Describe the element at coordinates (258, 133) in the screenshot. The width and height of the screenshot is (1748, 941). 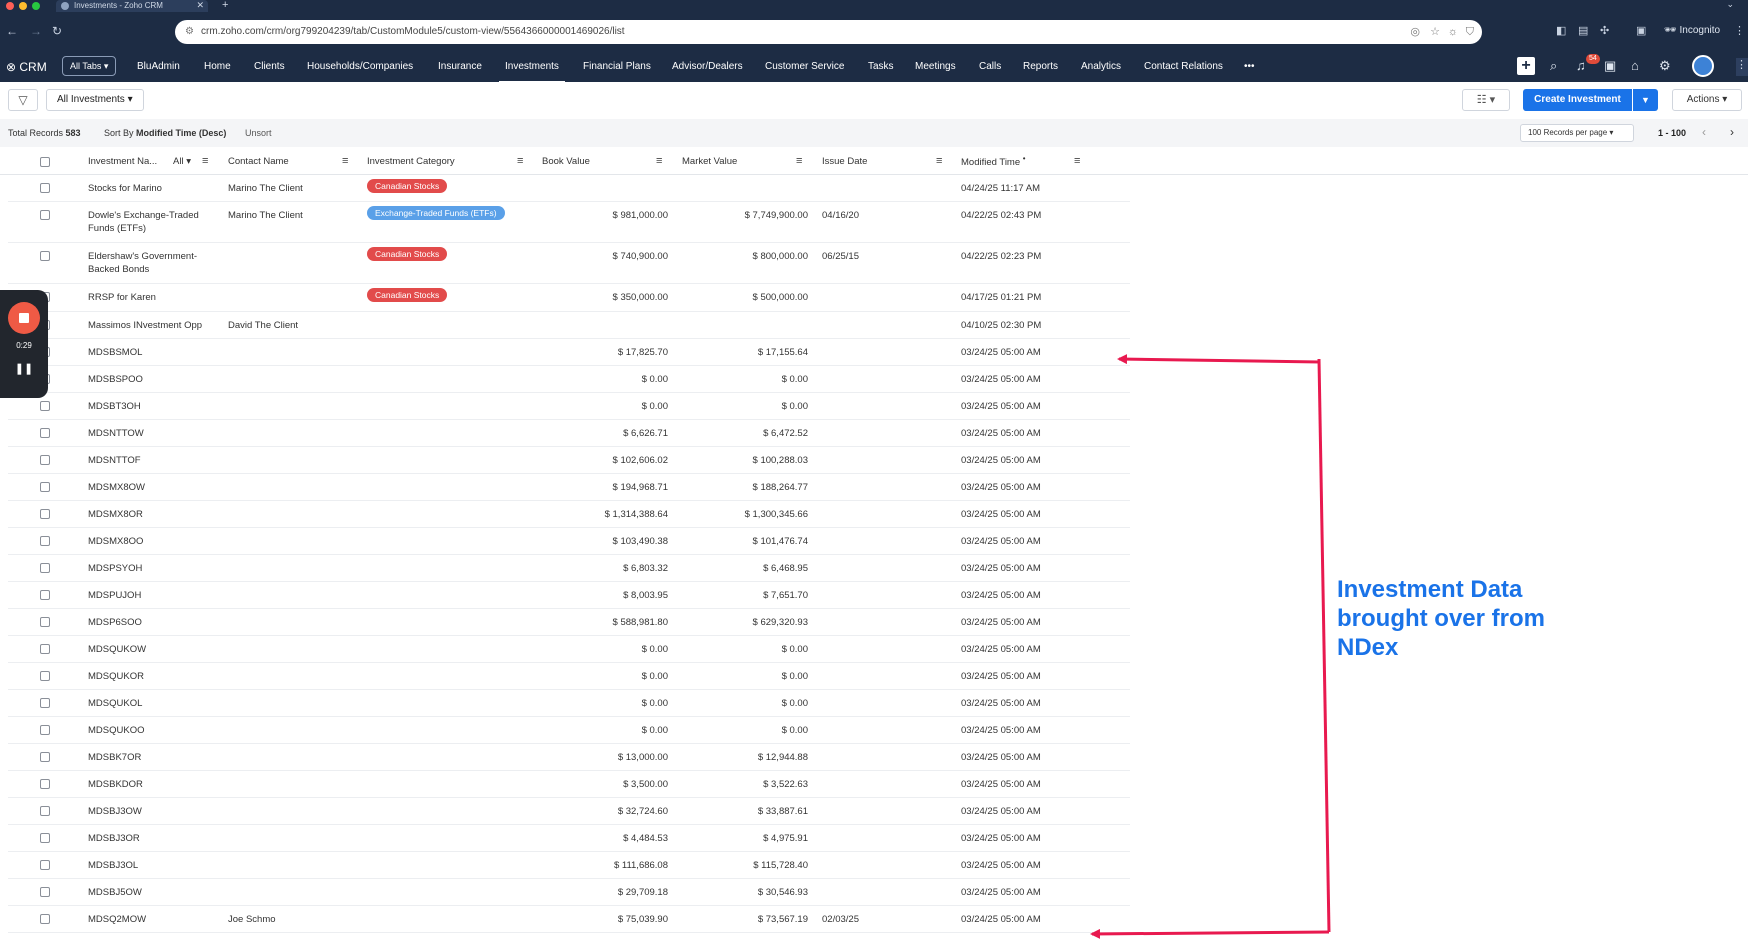
I see `unsort-link: Unsort` at that location.